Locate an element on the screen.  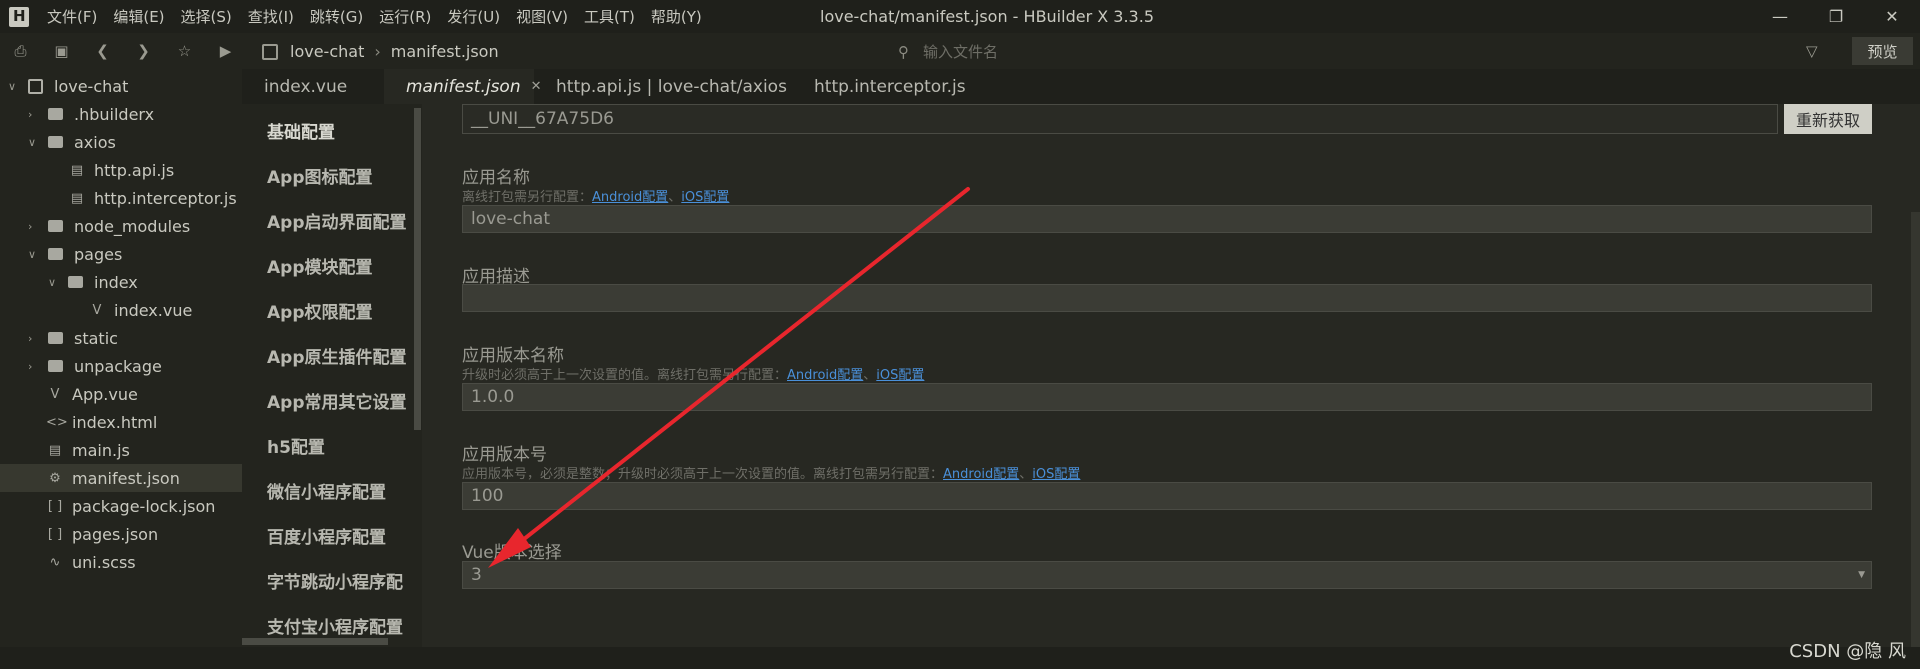
preview-button: 预览 is located at coordinates (1882, 51).